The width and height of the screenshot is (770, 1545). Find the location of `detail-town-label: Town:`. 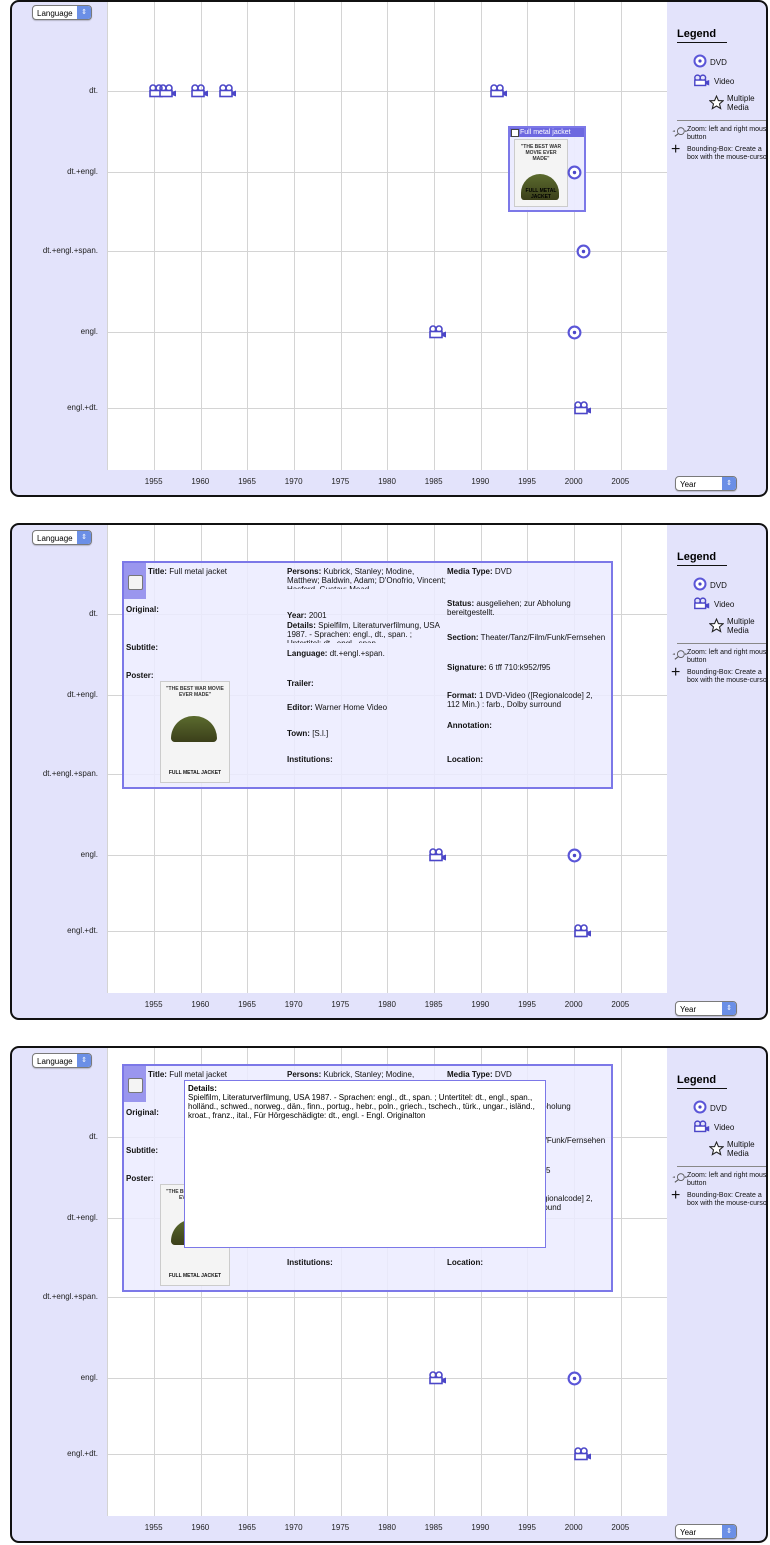

detail-town-label: Town: is located at coordinates (298, 733).